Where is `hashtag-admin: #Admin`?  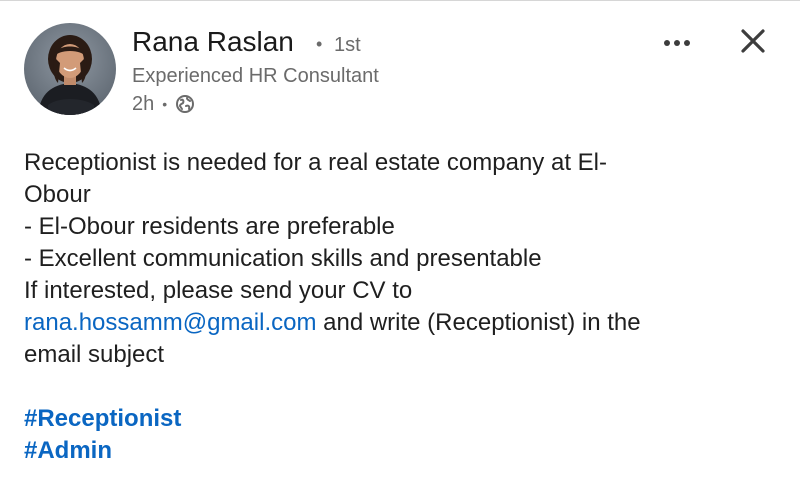 hashtag-admin: #Admin is located at coordinates (400, 451).